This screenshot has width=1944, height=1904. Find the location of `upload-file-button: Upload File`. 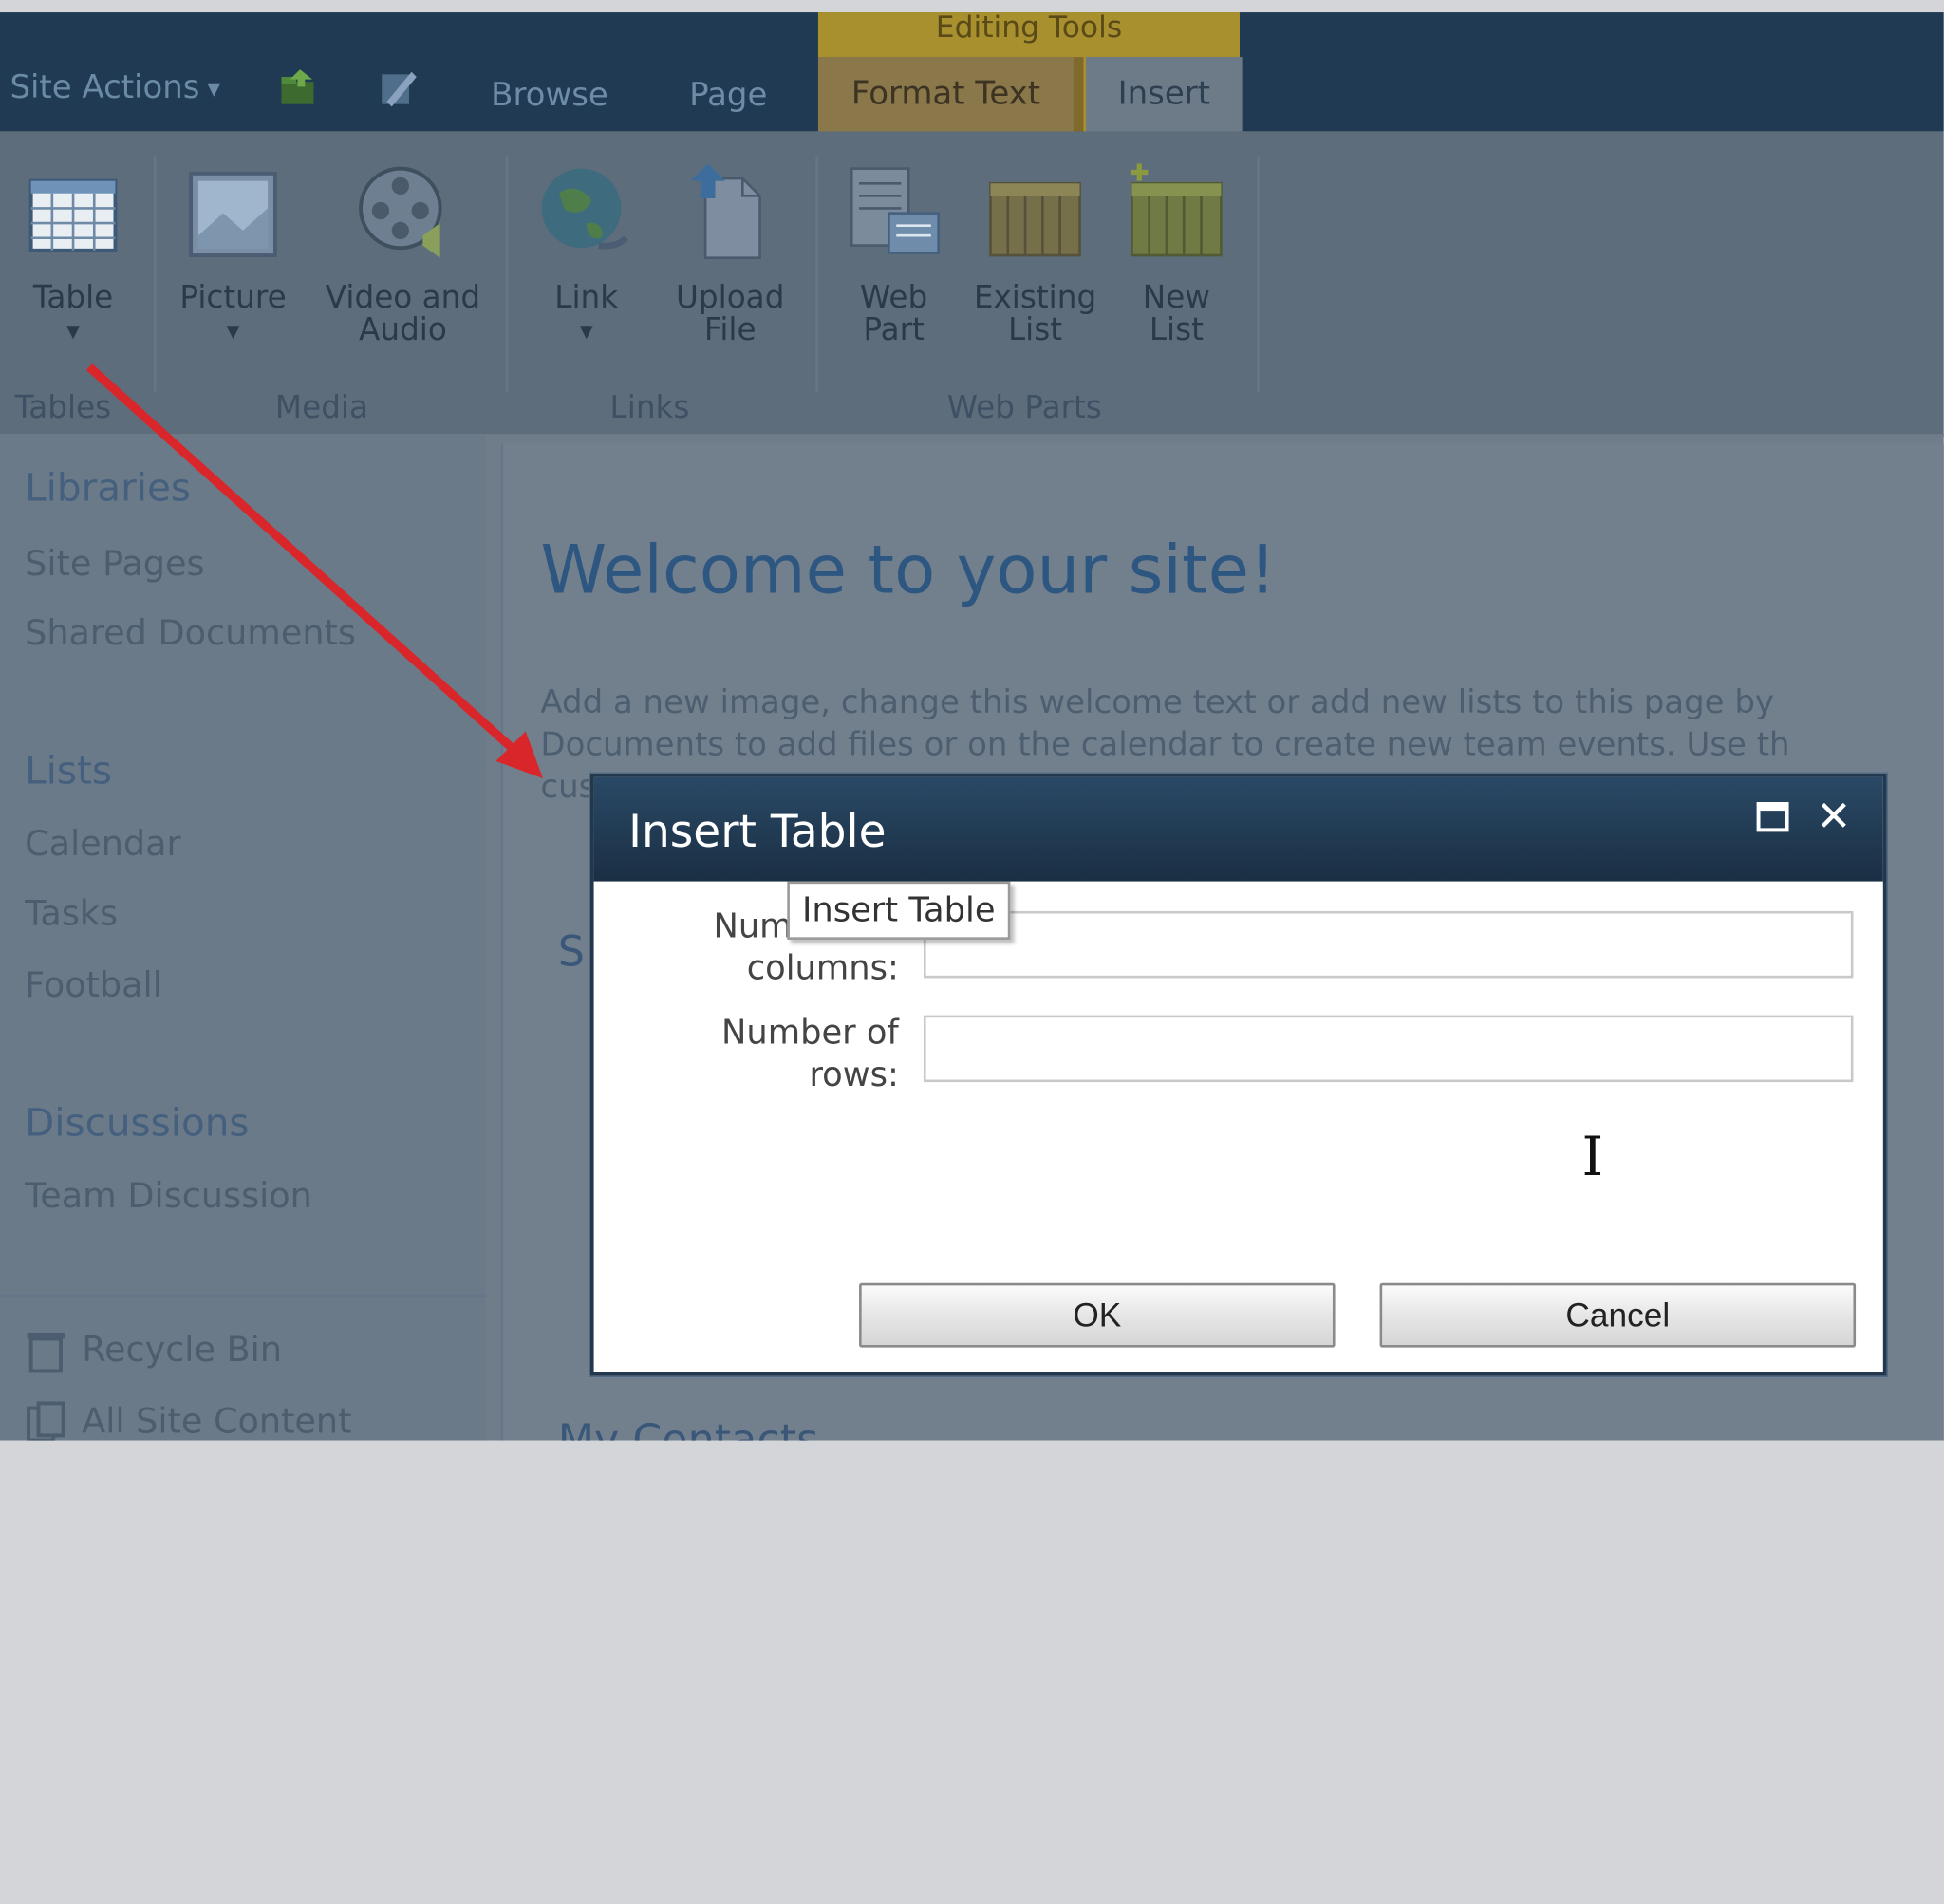

upload-file-button: Upload File is located at coordinates (730, 252).